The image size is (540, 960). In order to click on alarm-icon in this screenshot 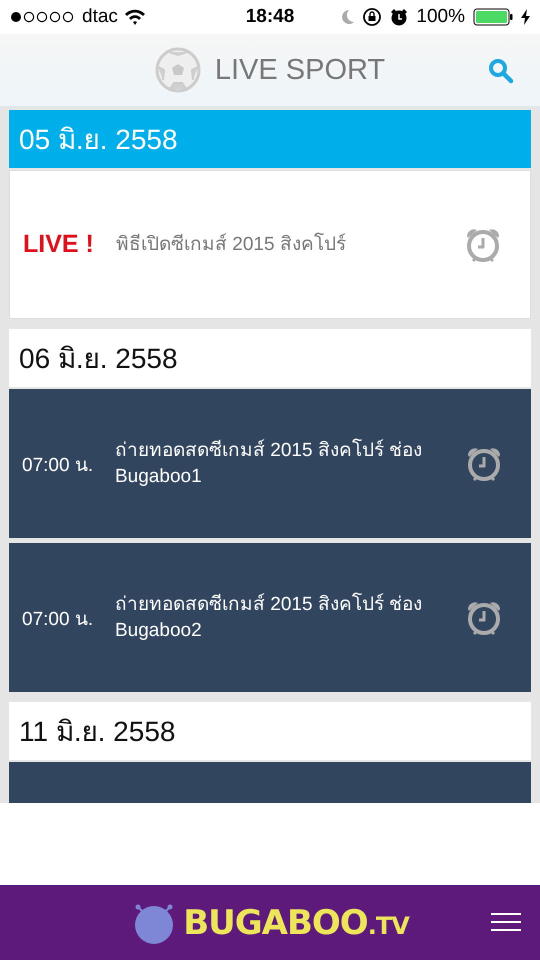, I will do `click(399, 17)`.